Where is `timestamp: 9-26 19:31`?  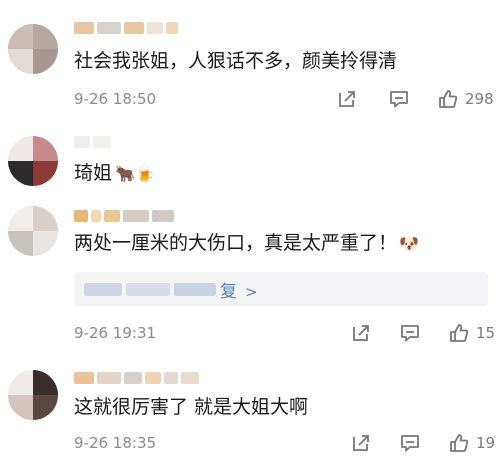 timestamp: 9-26 19:31 is located at coordinates (115, 333).